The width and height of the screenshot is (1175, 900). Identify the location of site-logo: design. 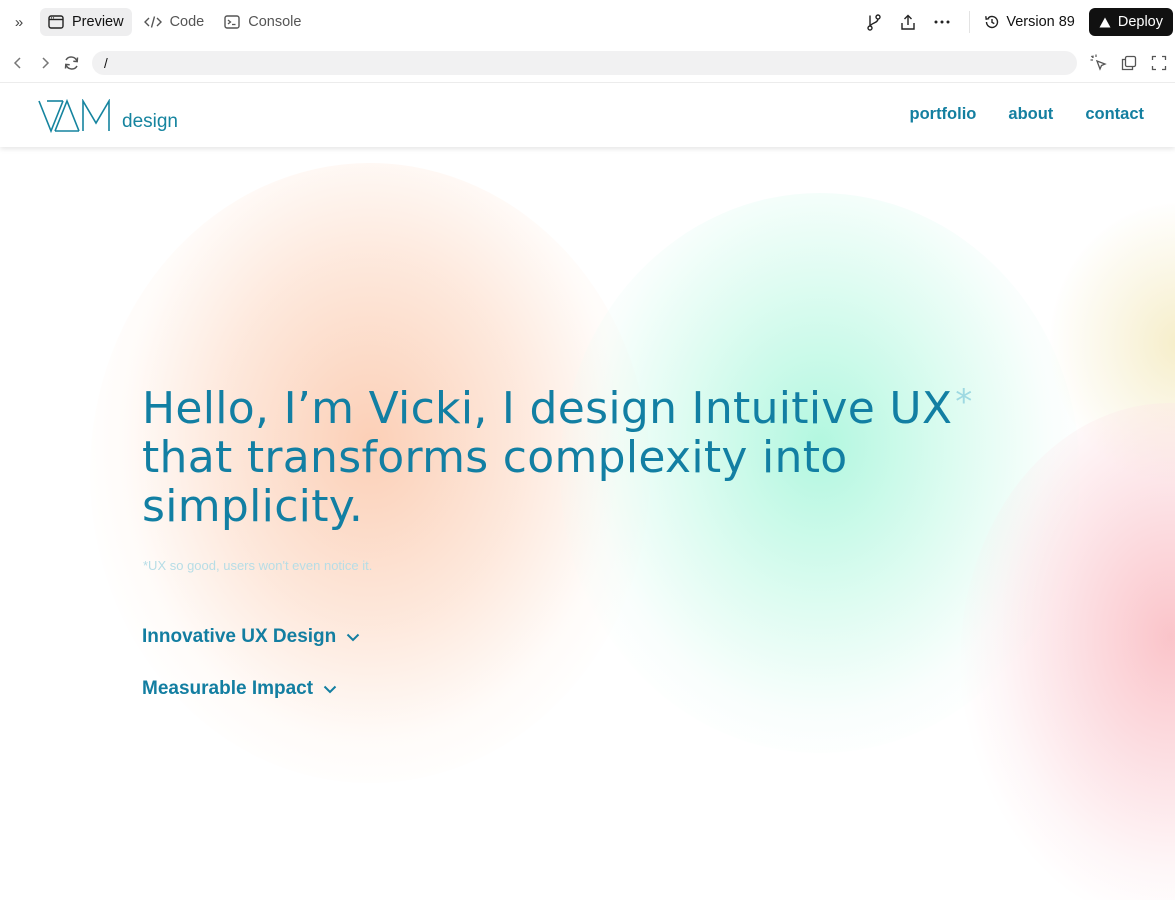
(108, 116).